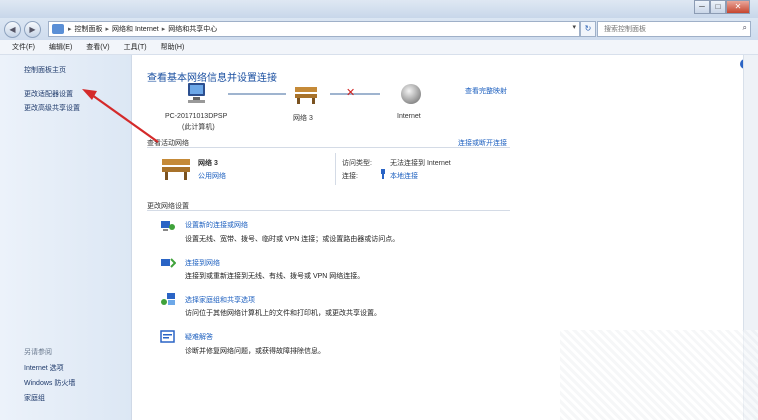 The width and height of the screenshot is (758, 420). What do you see at coordinates (173, 47) in the screenshot?
I see `menu-help: 帮助(H)` at bounding box center [173, 47].